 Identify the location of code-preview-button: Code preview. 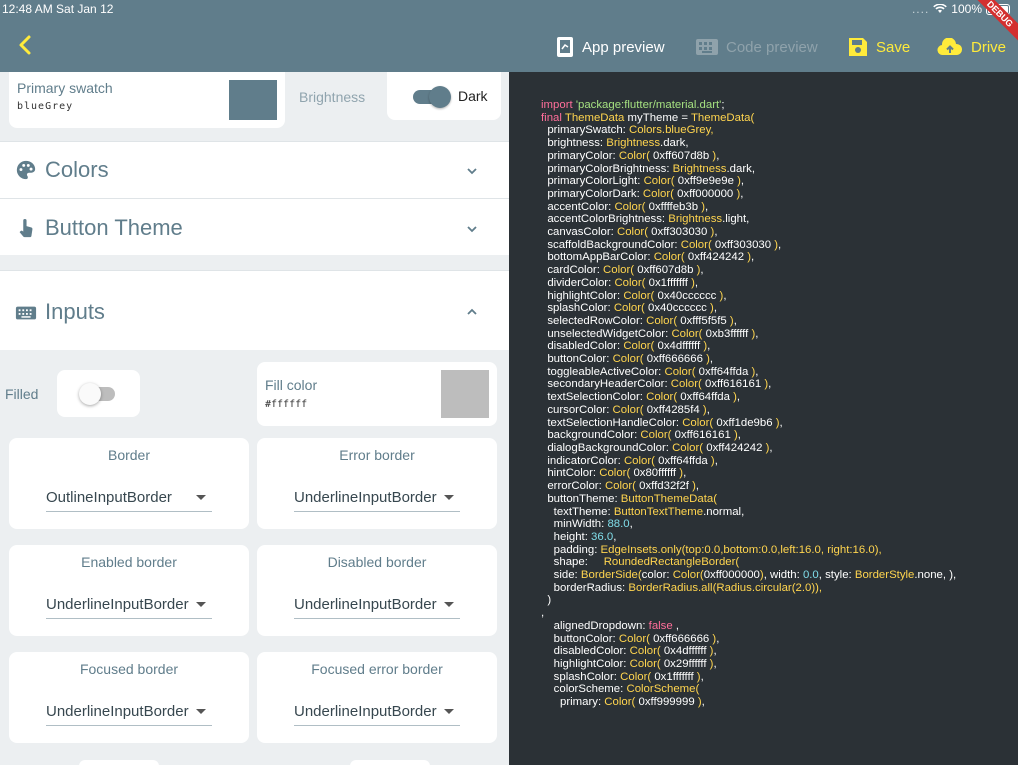
(757, 47).